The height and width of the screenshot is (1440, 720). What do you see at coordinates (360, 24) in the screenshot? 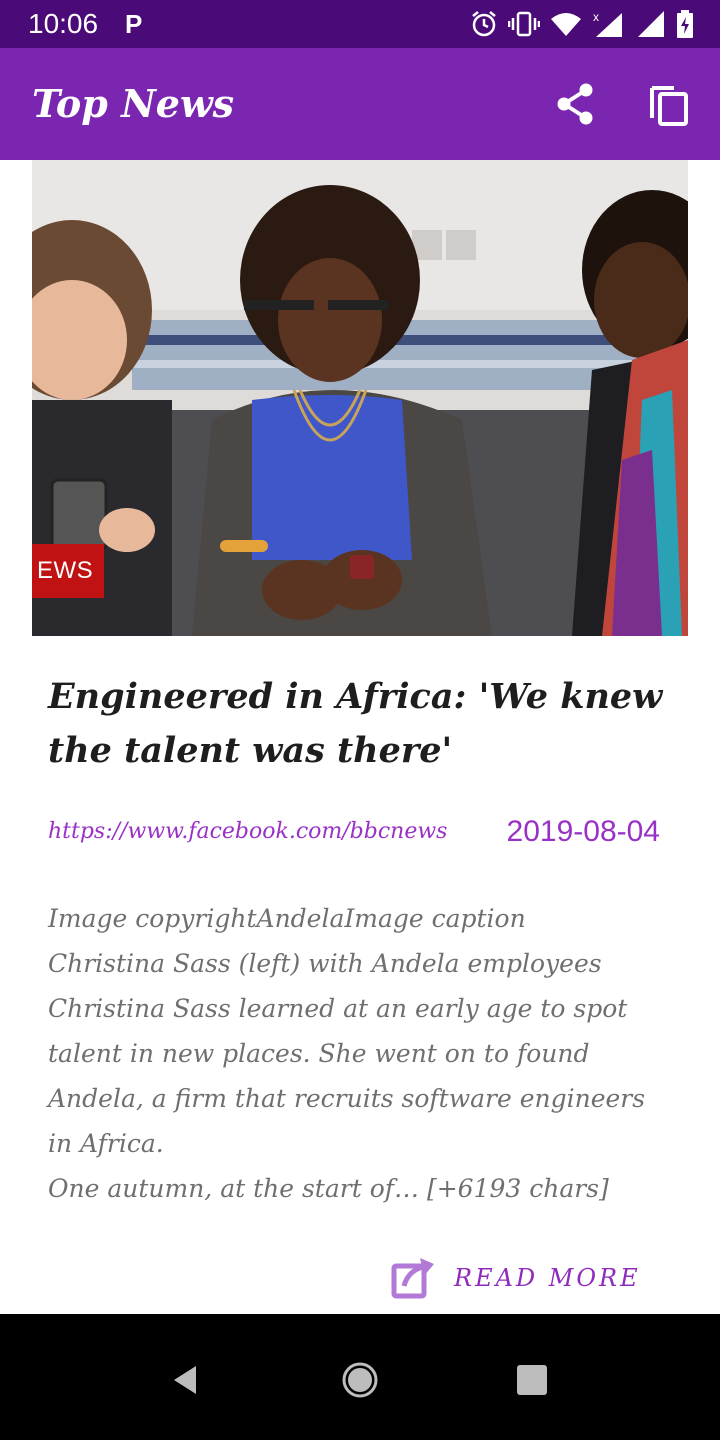
I see `status-bar: 10:06 P x` at bounding box center [360, 24].